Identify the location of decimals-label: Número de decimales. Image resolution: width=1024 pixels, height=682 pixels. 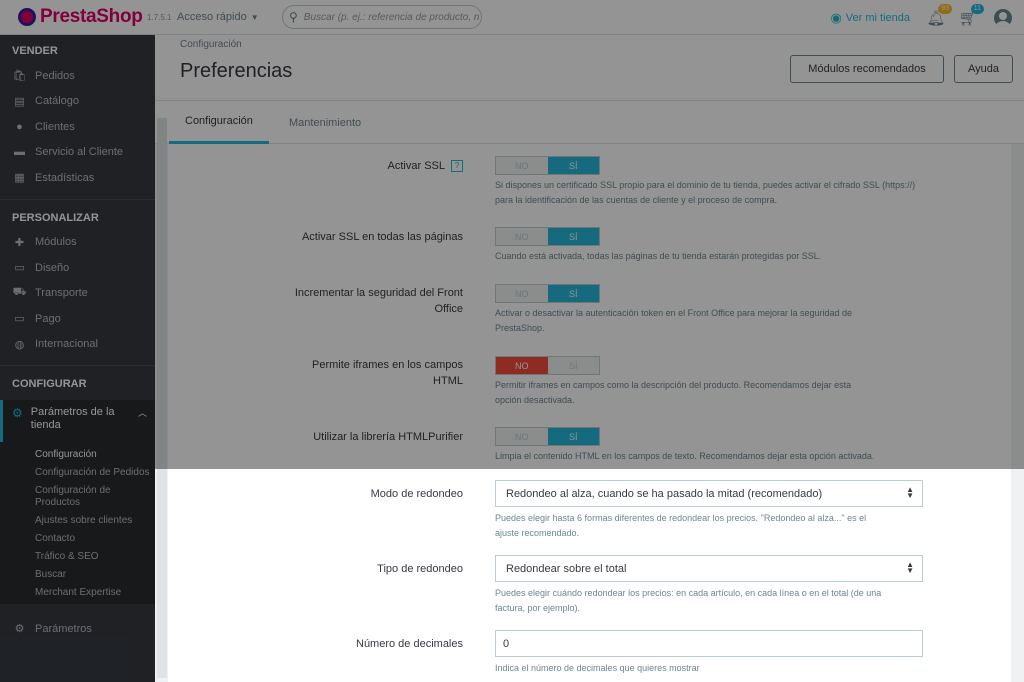
(409, 644).